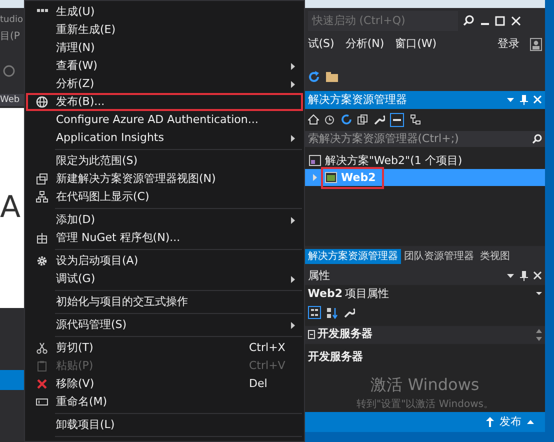 This screenshot has width=554, height=442. I want to click on menu-item: 卸载项目(L), so click(164, 425).